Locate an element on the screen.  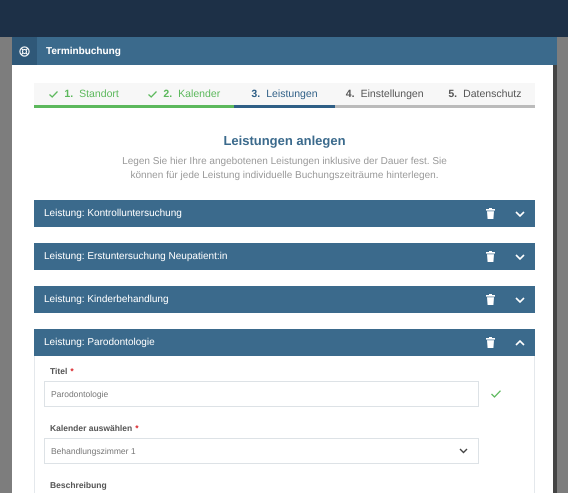
section-heading: Leistungen anlegen is located at coordinates (284, 140).